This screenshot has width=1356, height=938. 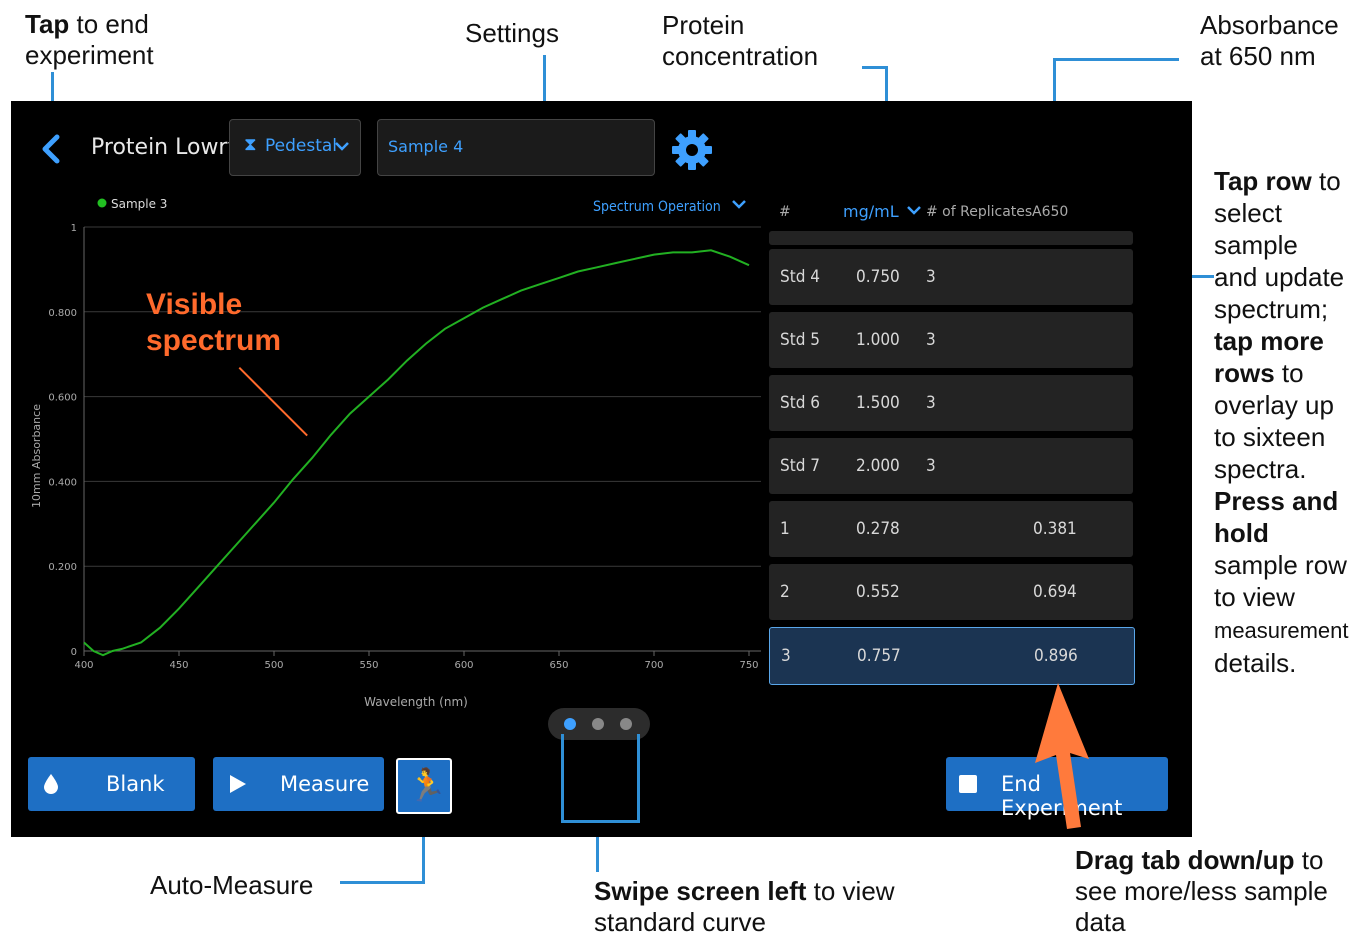 I want to click on callout-absorbance: Absorbance at 650 nm, so click(x=1269, y=40).